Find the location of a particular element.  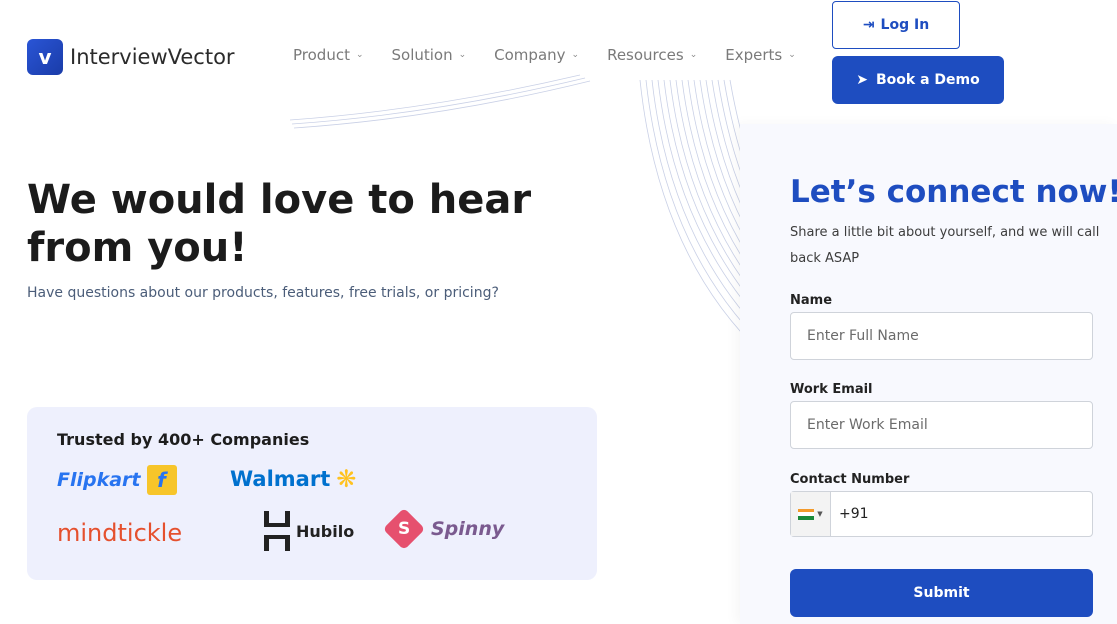

mindtickle-logo: mindtickle is located at coordinates (119, 533).